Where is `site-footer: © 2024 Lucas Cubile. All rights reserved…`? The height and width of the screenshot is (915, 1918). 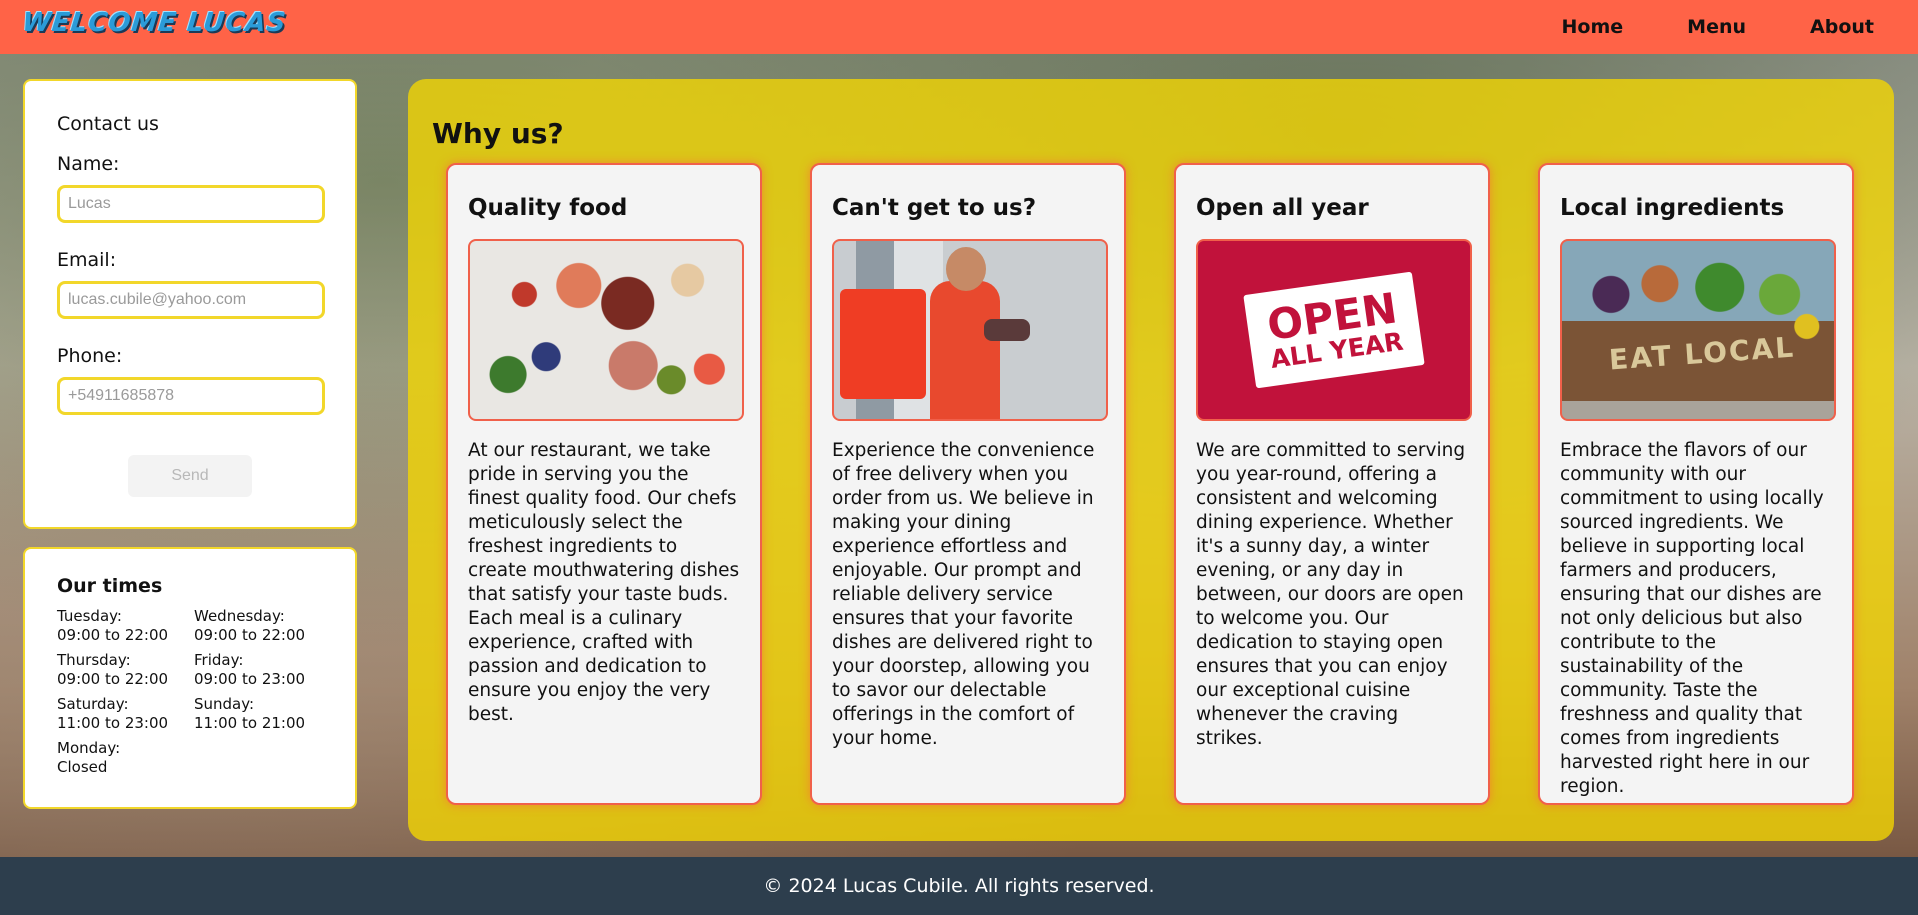 site-footer: © 2024 Lucas Cubile. All rights reserved… is located at coordinates (959, 886).